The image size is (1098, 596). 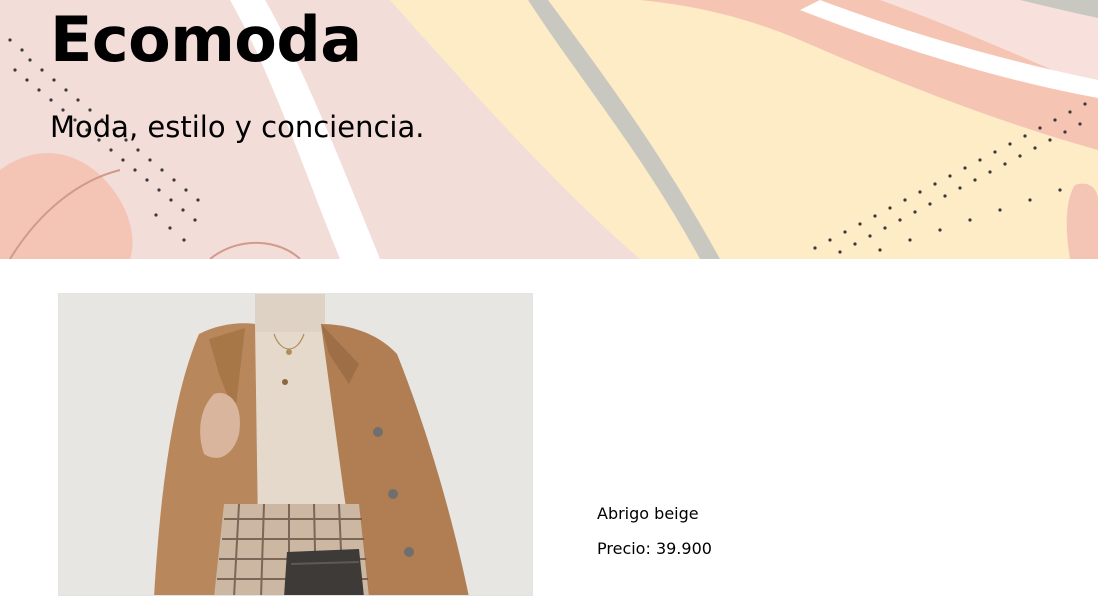 What do you see at coordinates (654, 548) in the screenshot?
I see `product-price: Precio: 39.900` at bounding box center [654, 548].